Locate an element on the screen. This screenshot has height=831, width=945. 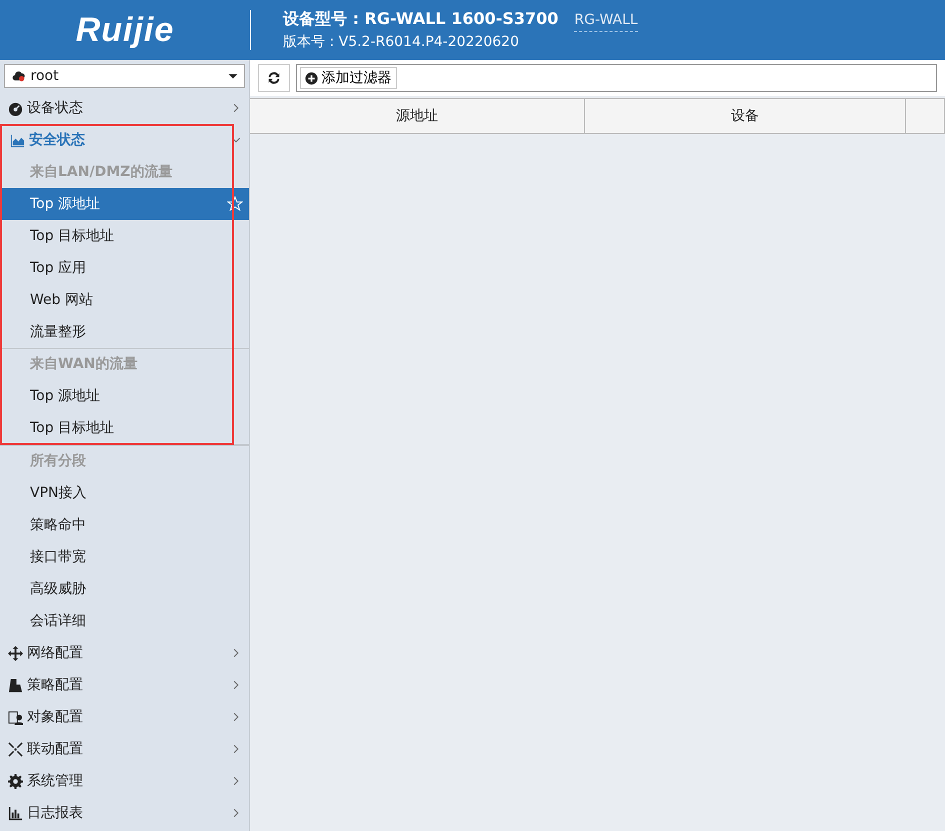
menu-item: 策略命中 is located at coordinates (124, 525).